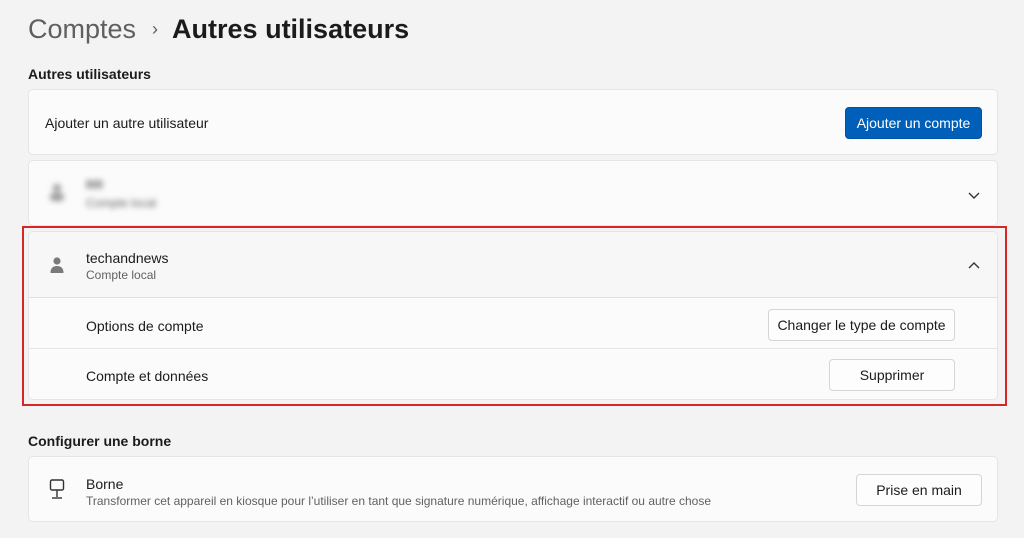 The width and height of the screenshot is (1024, 538). What do you see at coordinates (919, 490) in the screenshot?
I see `get-started-button: Prise en main` at bounding box center [919, 490].